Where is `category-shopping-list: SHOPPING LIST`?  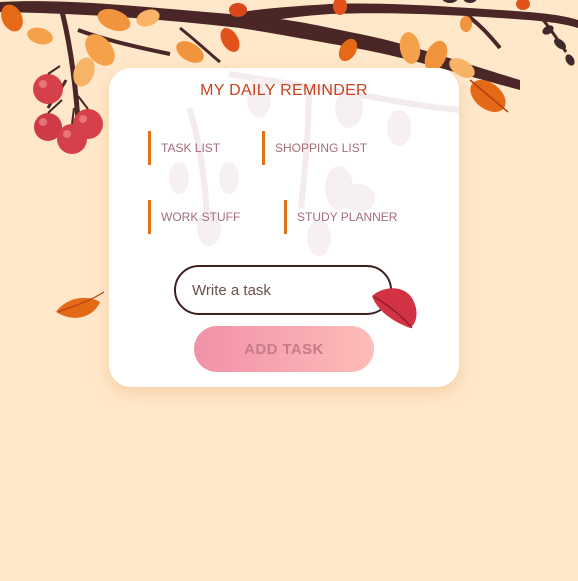
category-shopping-list: SHOPPING LIST is located at coordinates (314, 148).